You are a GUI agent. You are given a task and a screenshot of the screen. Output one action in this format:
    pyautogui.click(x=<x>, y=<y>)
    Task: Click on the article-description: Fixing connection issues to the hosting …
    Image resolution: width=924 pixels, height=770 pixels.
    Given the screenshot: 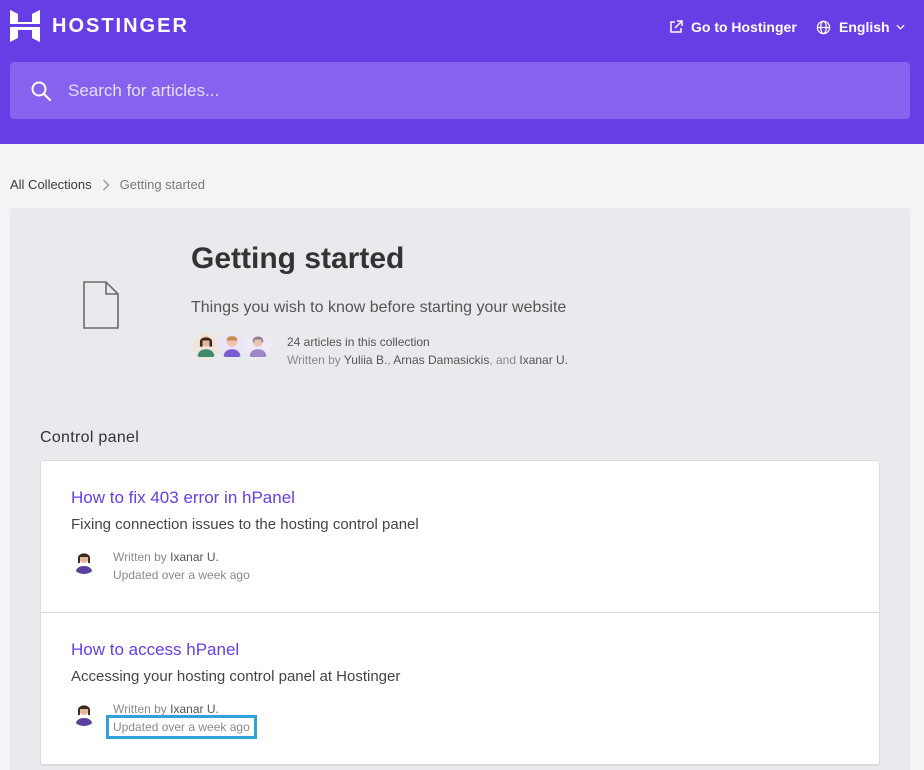 What is the action you would take?
    pyautogui.click(x=245, y=524)
    